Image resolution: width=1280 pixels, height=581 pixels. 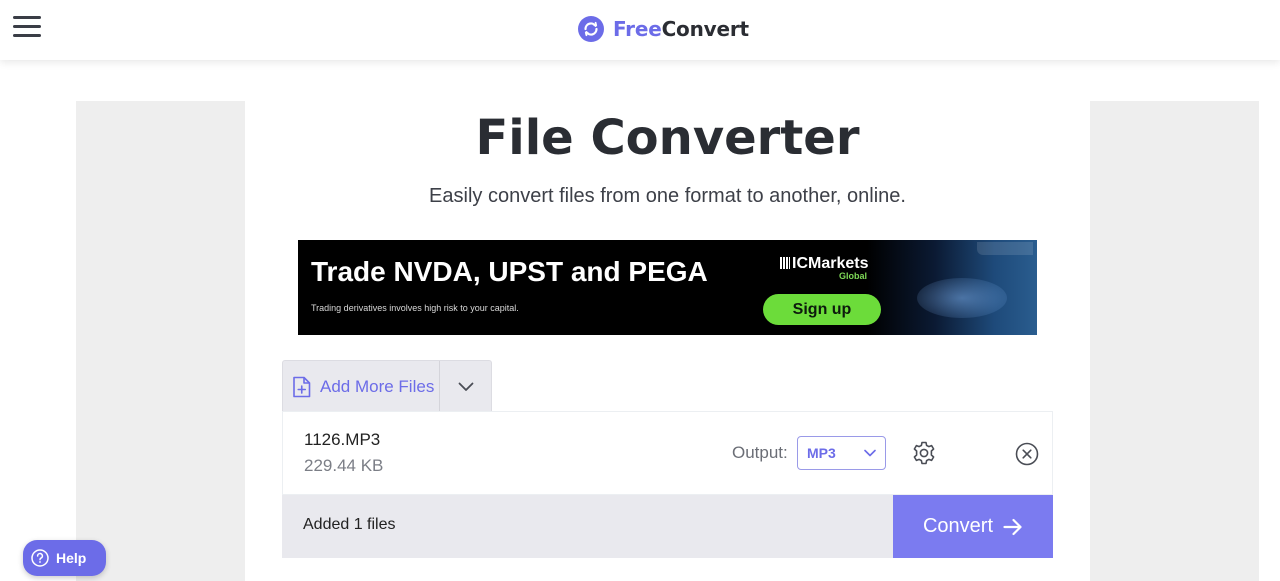 What do you see at coordinates (342, 439) in the screenshot?
I see `file-name: 1126.MP3` at bounding box center [342, 439].